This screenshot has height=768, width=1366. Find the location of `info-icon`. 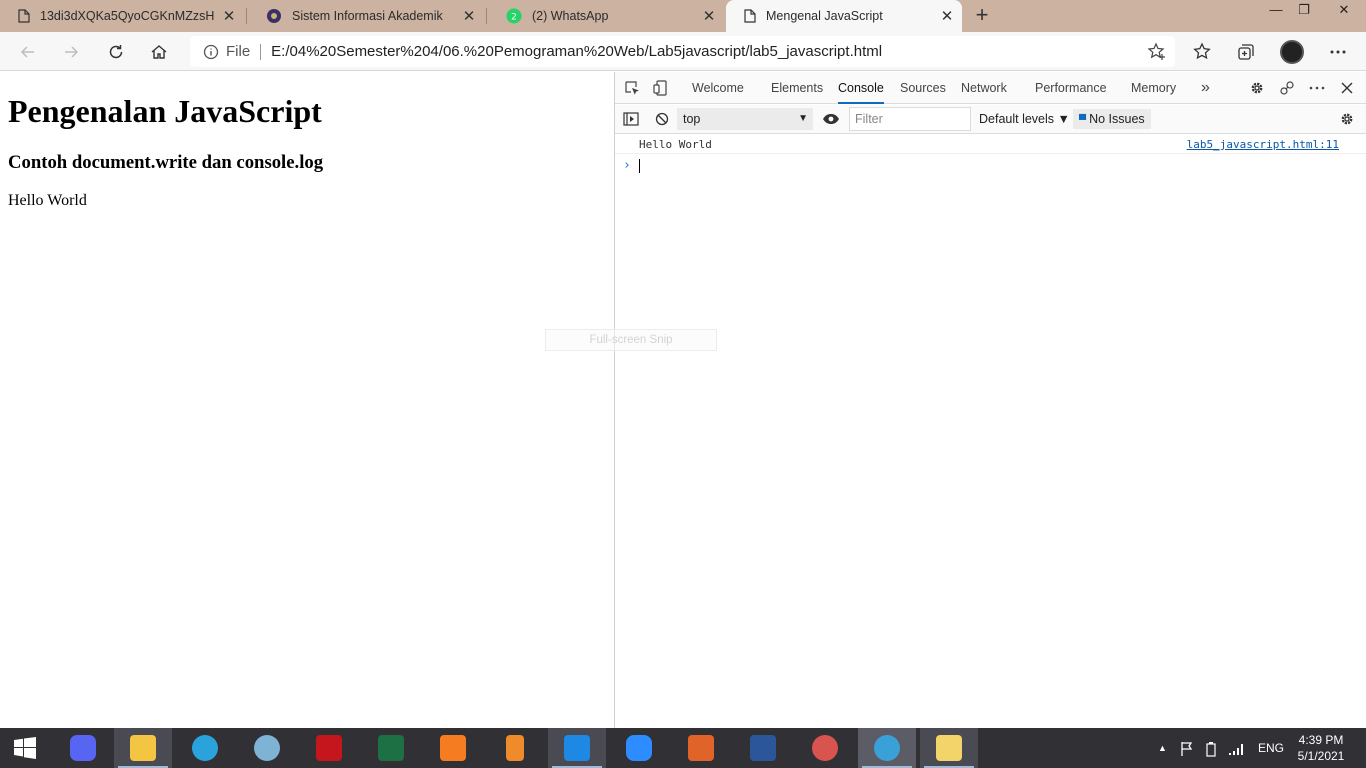

info-icon is located at coordinates (211, 52).